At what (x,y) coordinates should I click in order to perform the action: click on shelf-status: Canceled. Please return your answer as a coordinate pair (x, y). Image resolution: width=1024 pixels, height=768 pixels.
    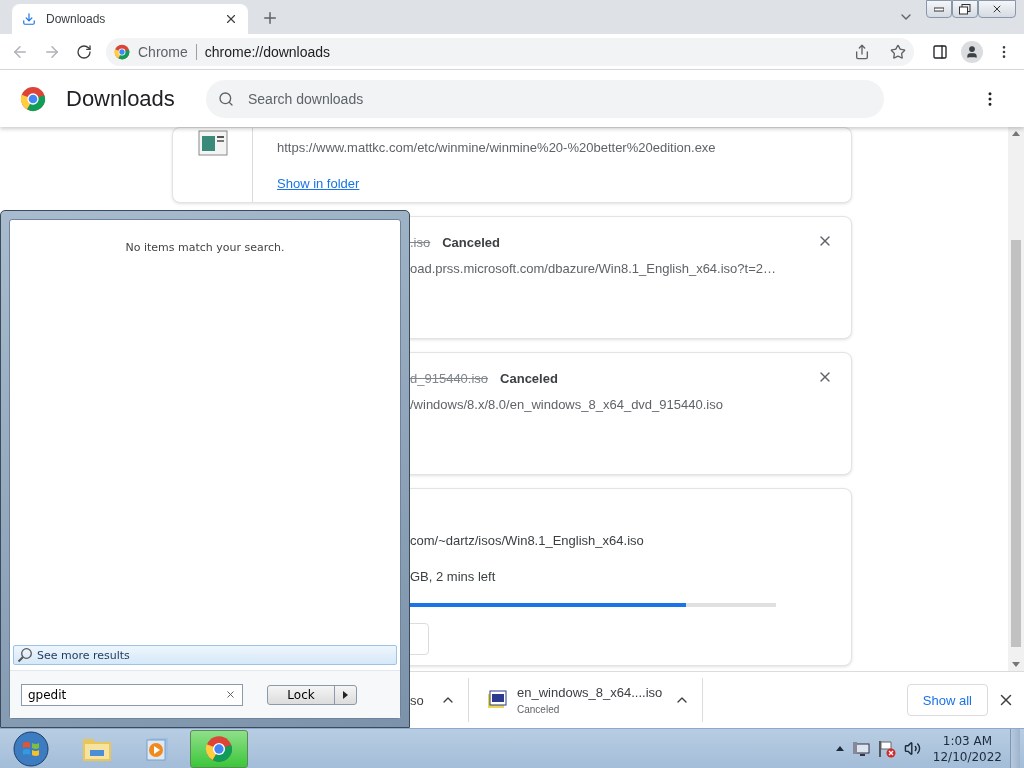
    Looking at the image, I should click on (539, 709).